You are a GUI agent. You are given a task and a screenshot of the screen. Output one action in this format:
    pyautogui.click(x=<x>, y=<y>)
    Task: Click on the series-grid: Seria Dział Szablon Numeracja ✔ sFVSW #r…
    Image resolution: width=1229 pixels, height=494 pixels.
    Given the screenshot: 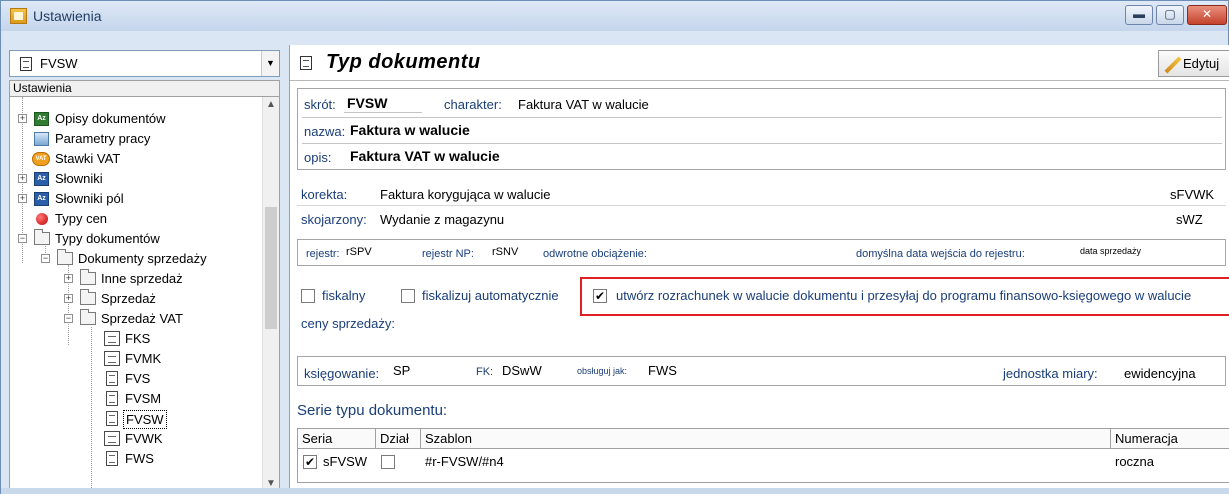 What is the action you would take?
    pyautogui.click(x=763, y=455)
    